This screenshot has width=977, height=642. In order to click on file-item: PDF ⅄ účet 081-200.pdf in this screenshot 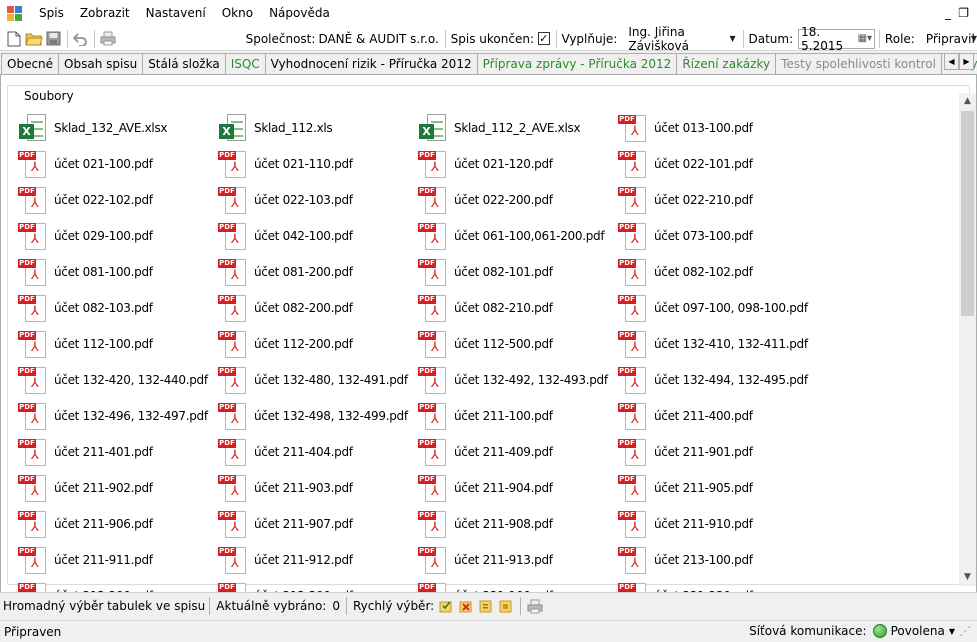, I will do `click(316, 272)`.